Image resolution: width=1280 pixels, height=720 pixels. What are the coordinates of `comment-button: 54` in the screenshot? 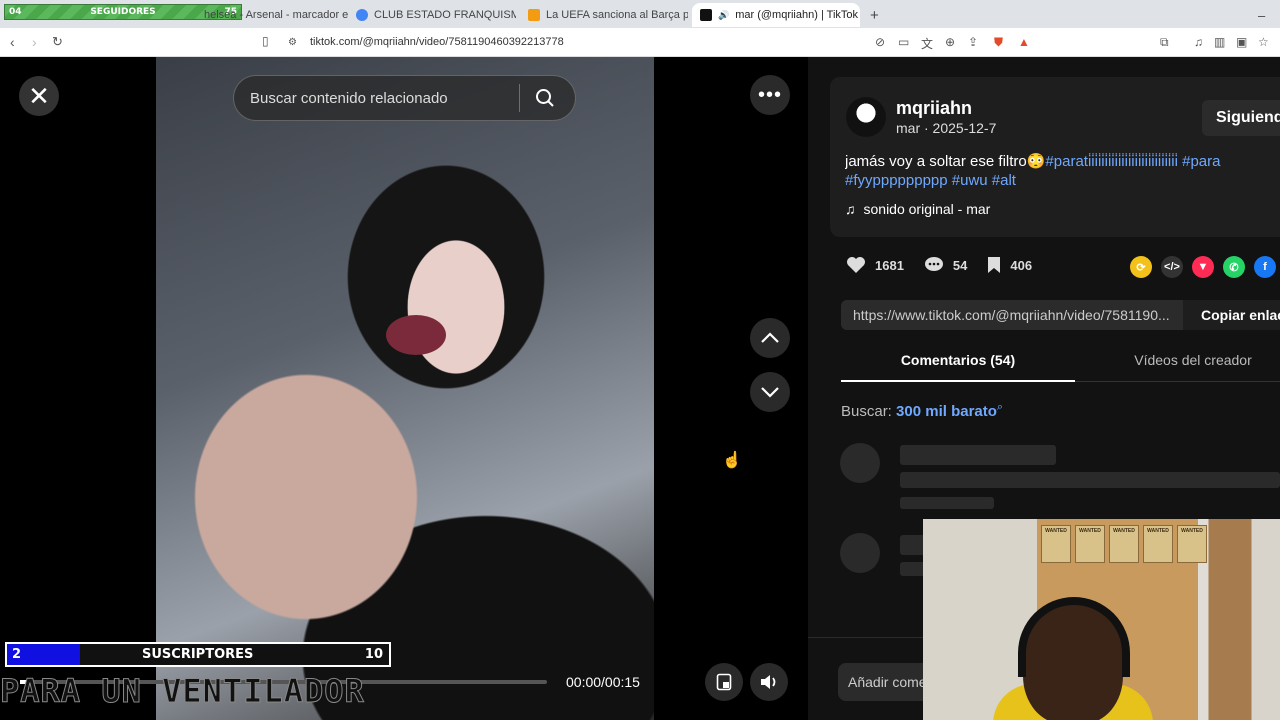 It's located at (945, 265).